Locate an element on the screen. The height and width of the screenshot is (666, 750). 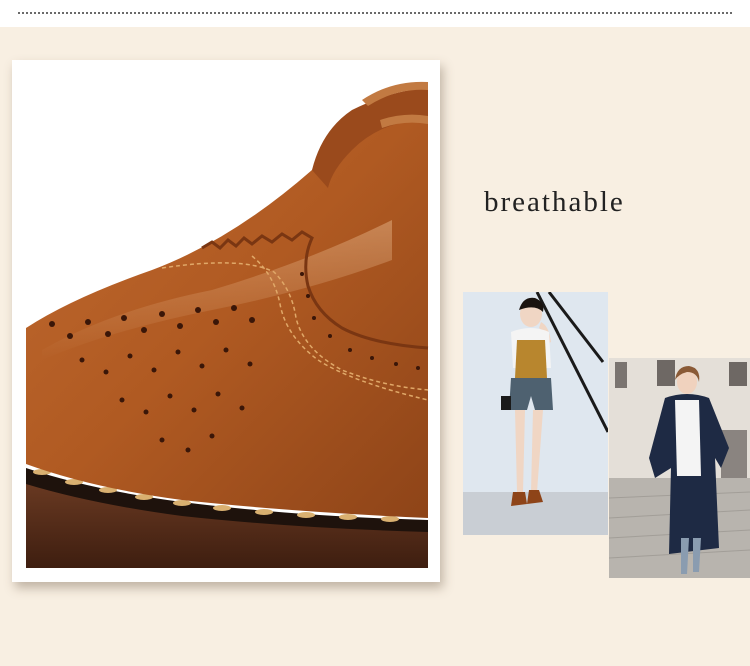
top-strip is located at coordinates (375, 13).